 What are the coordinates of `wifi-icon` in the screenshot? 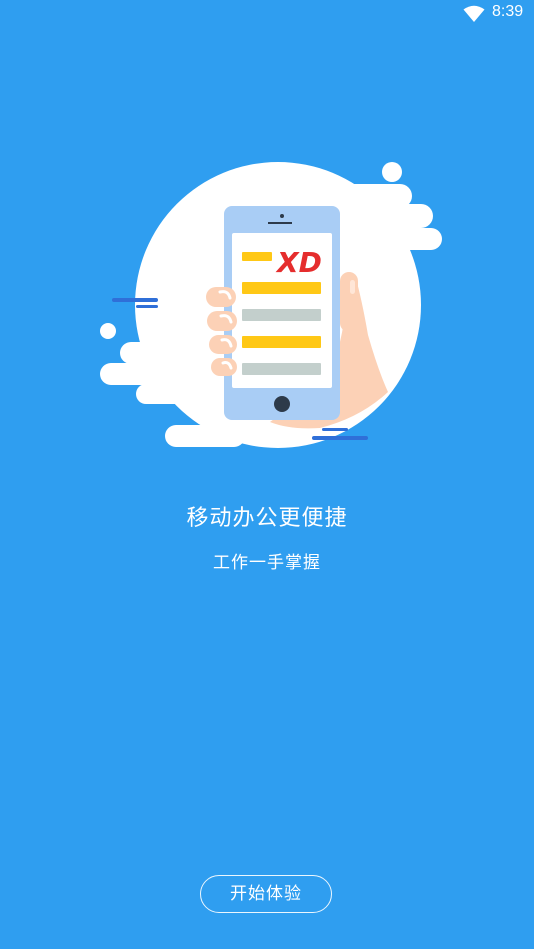 It's located at (474, 13).